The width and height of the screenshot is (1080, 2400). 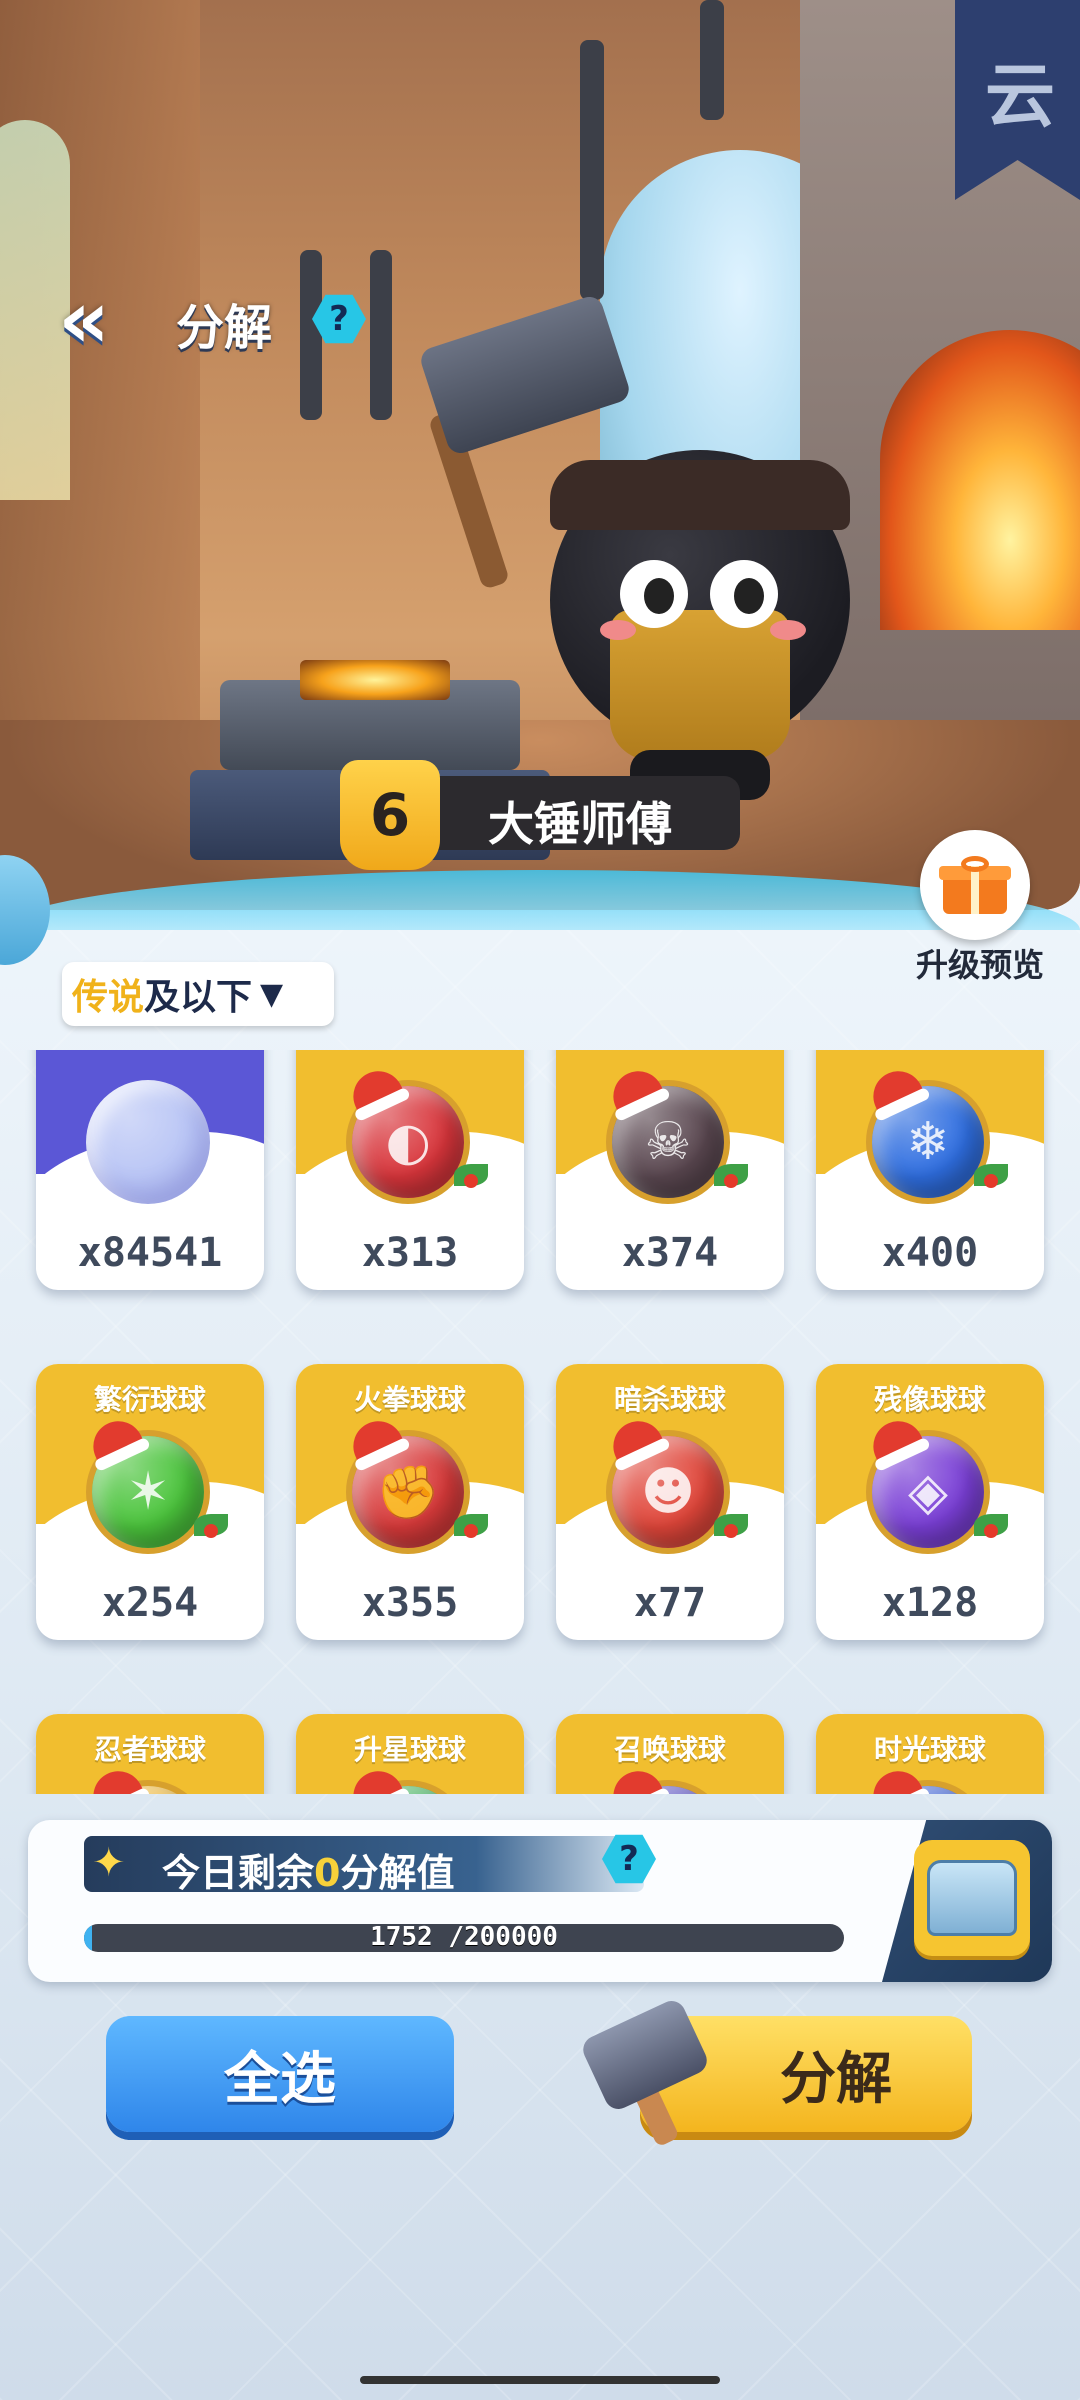 What do you see at coordinates (327, 1873) in the screenshot?
I see `daily-remaining-value: 0` at bounding box center [327, 1873].